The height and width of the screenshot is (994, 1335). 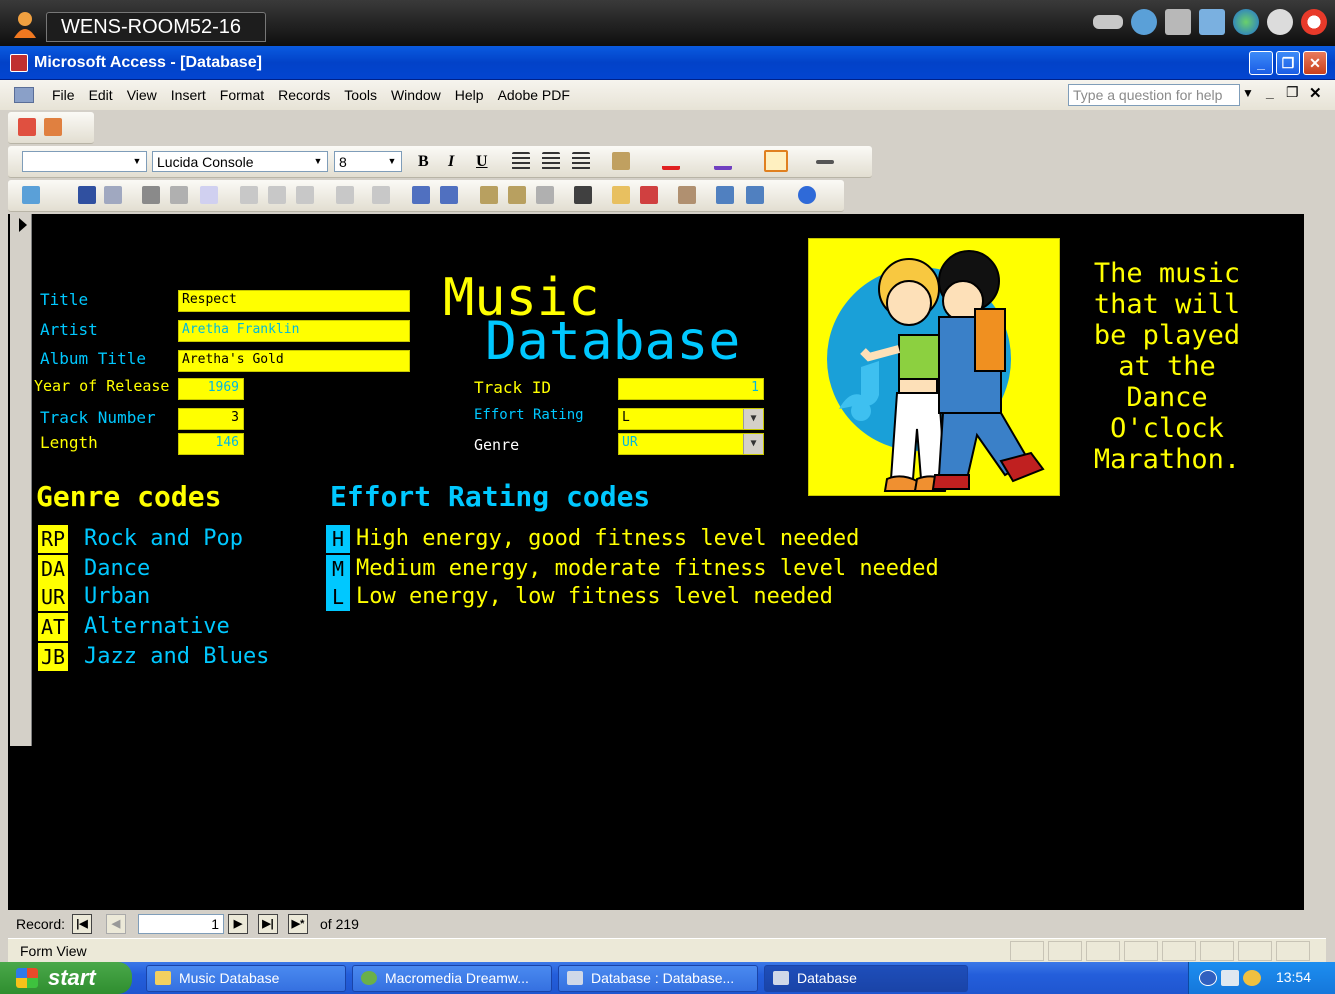 I want to click on align-right-icon, so click(x=581, y=161).